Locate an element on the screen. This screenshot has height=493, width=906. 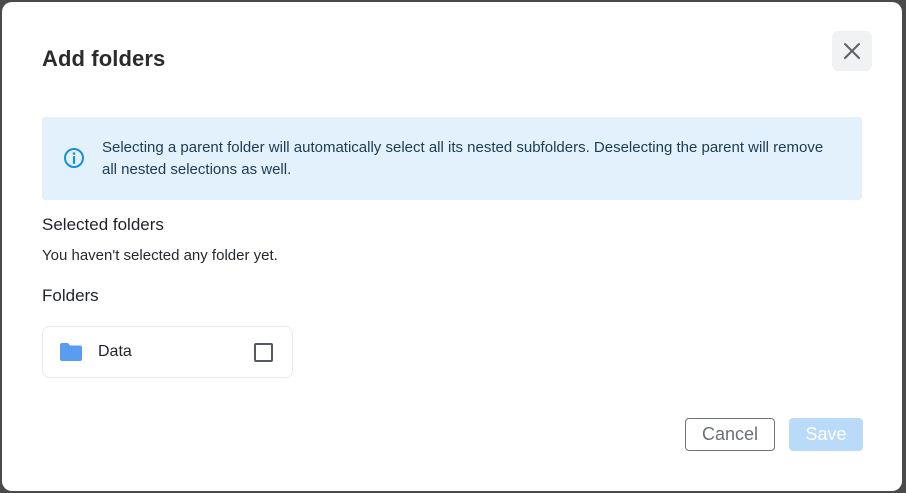
folder-item-label: Data is located at coordinates (115, 351).